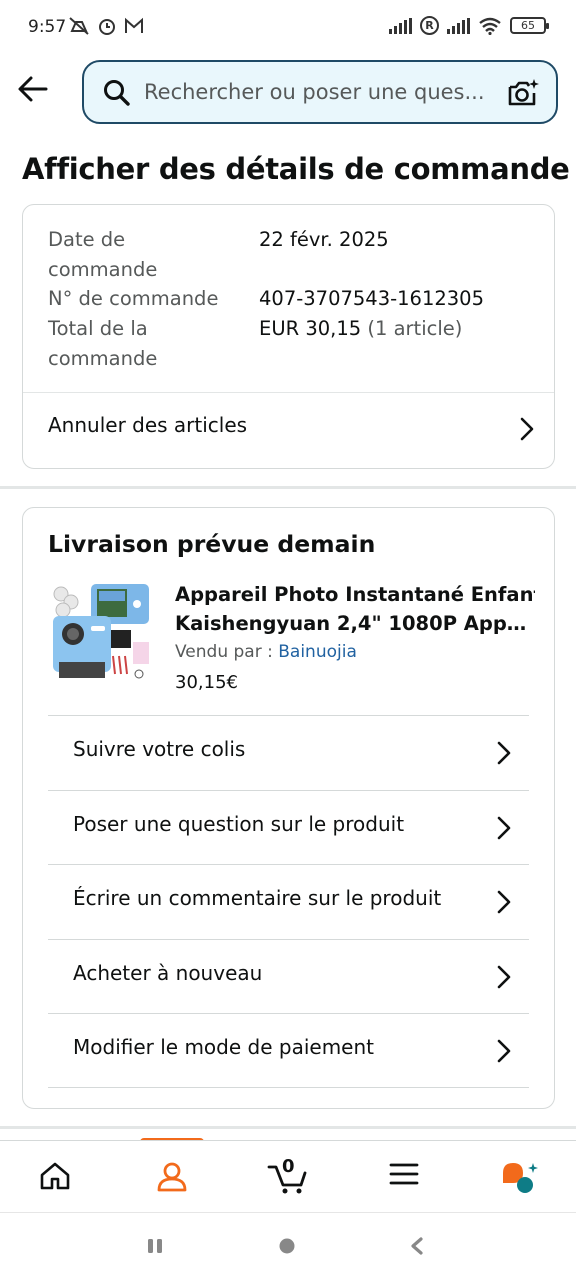 This screenshot has width=576, height=1280. I want to click on mute-icon, so click(79, 26).